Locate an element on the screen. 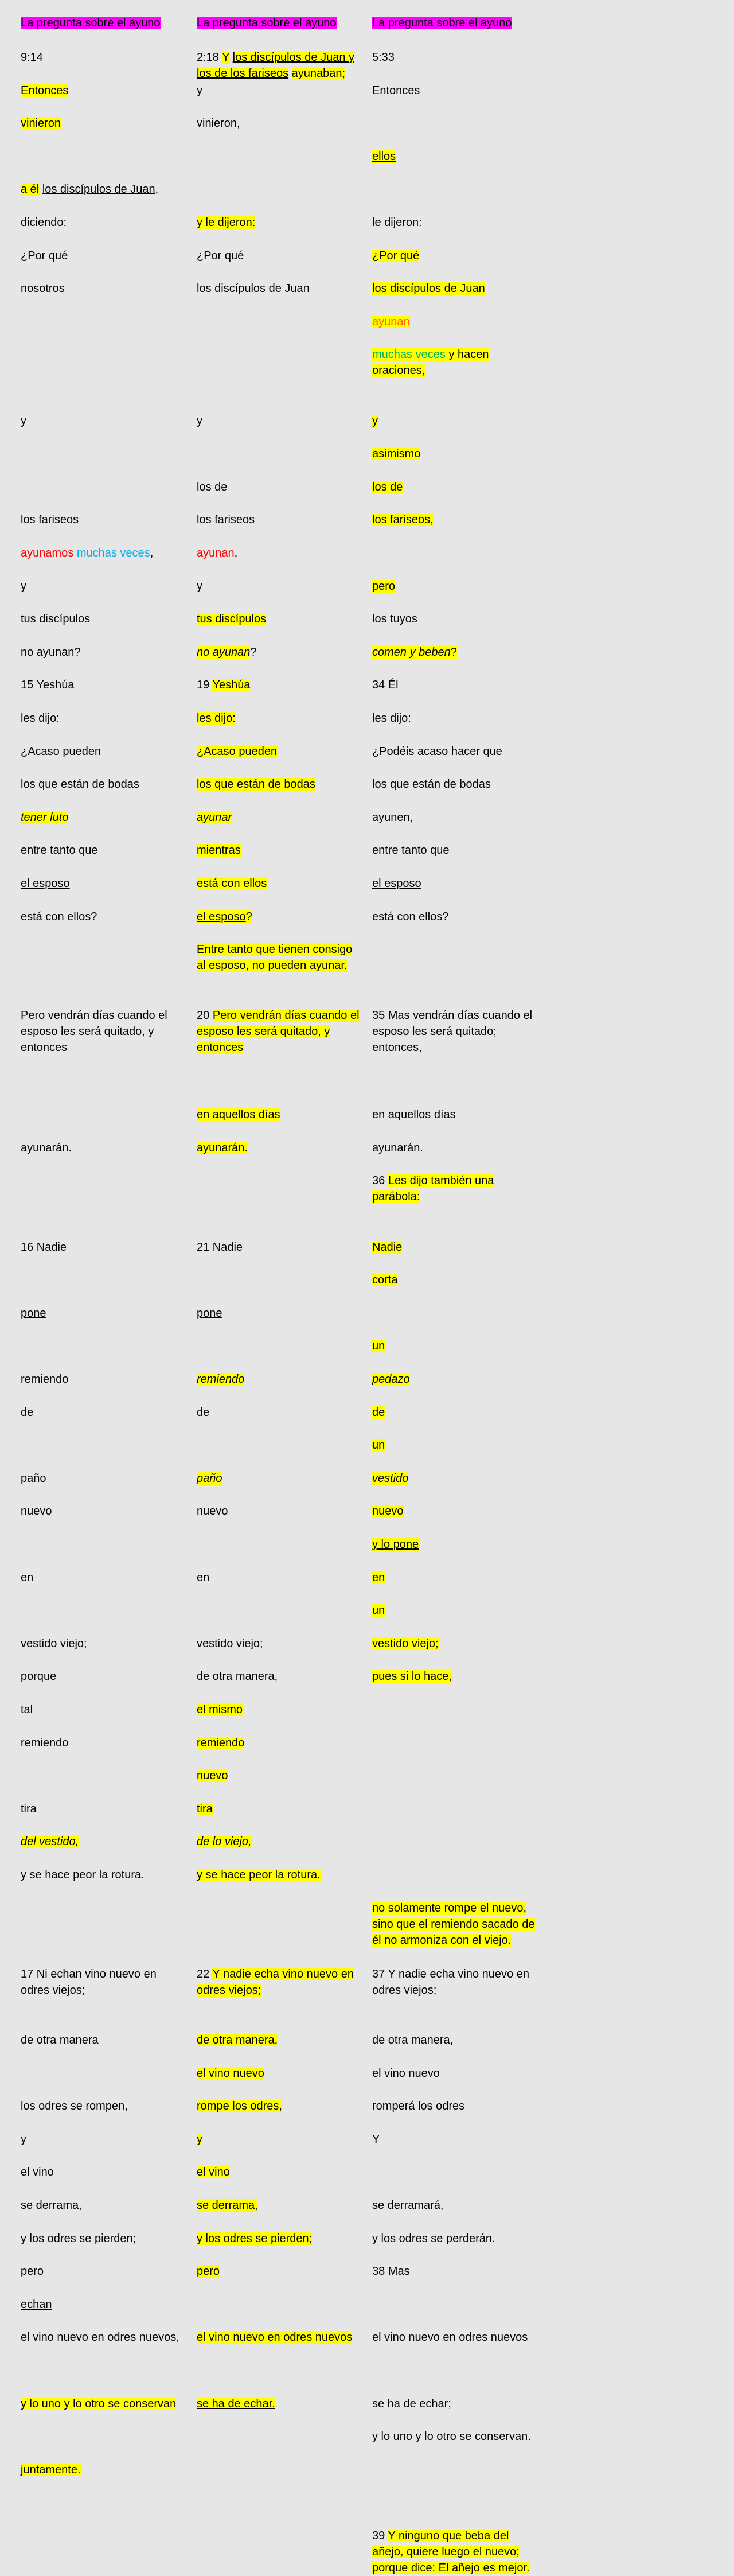  column-3-cell: 38 Mas is located at coordinates (455, 2271).